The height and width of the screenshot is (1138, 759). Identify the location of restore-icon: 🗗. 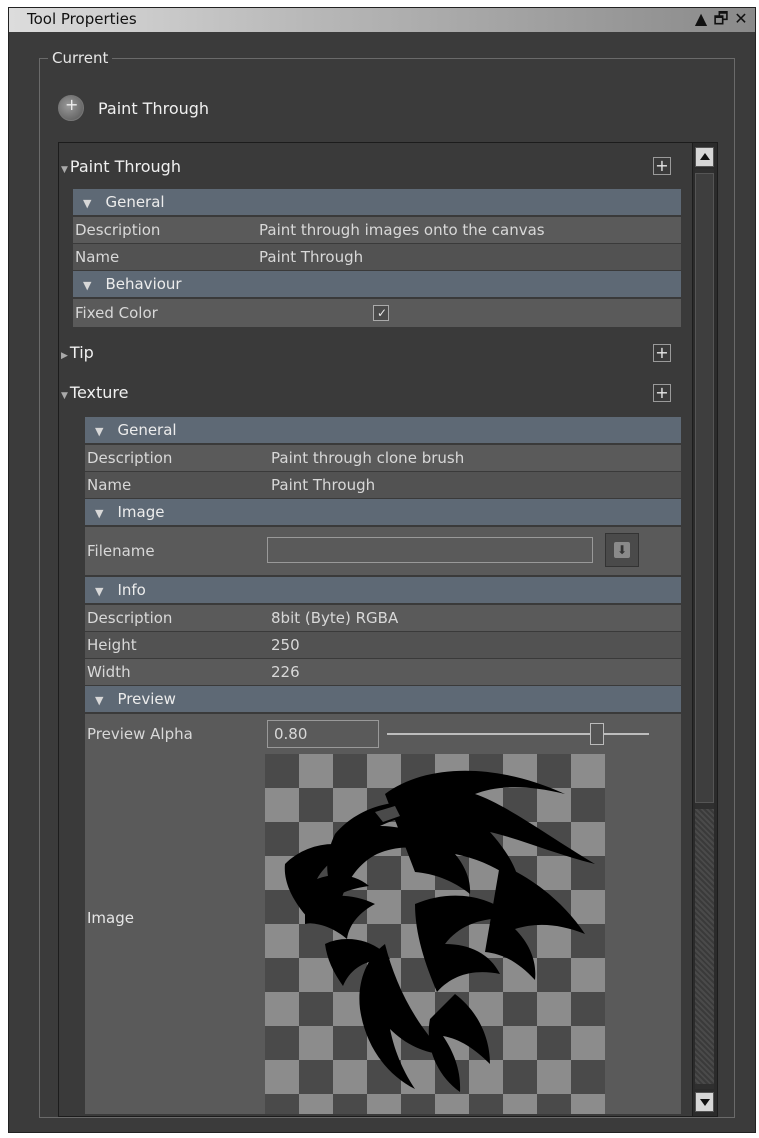
(721, 19).